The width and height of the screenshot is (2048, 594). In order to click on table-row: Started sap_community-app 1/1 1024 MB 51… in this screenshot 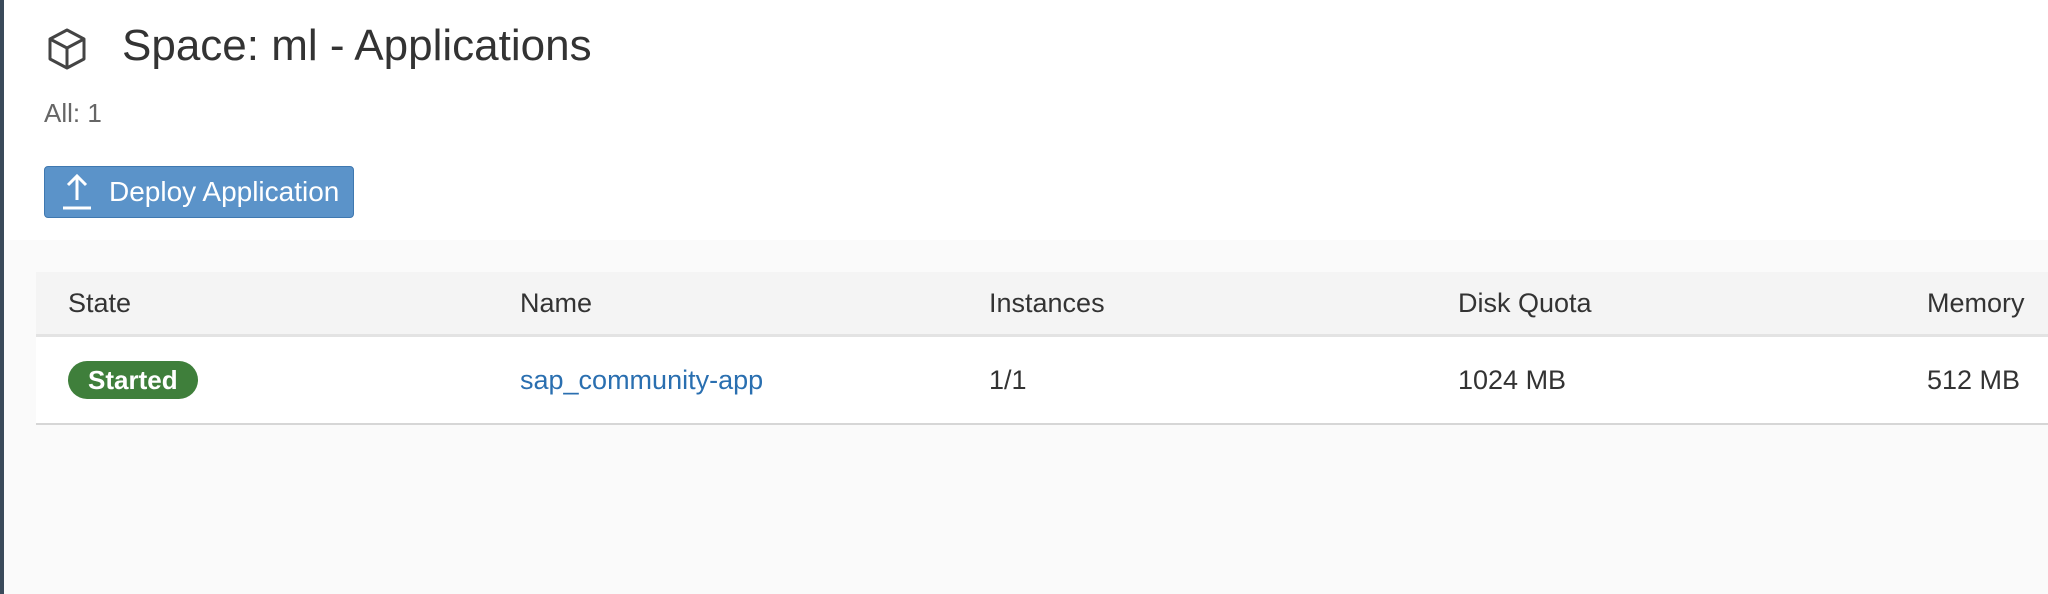, I will do `click(1042, 381)`.